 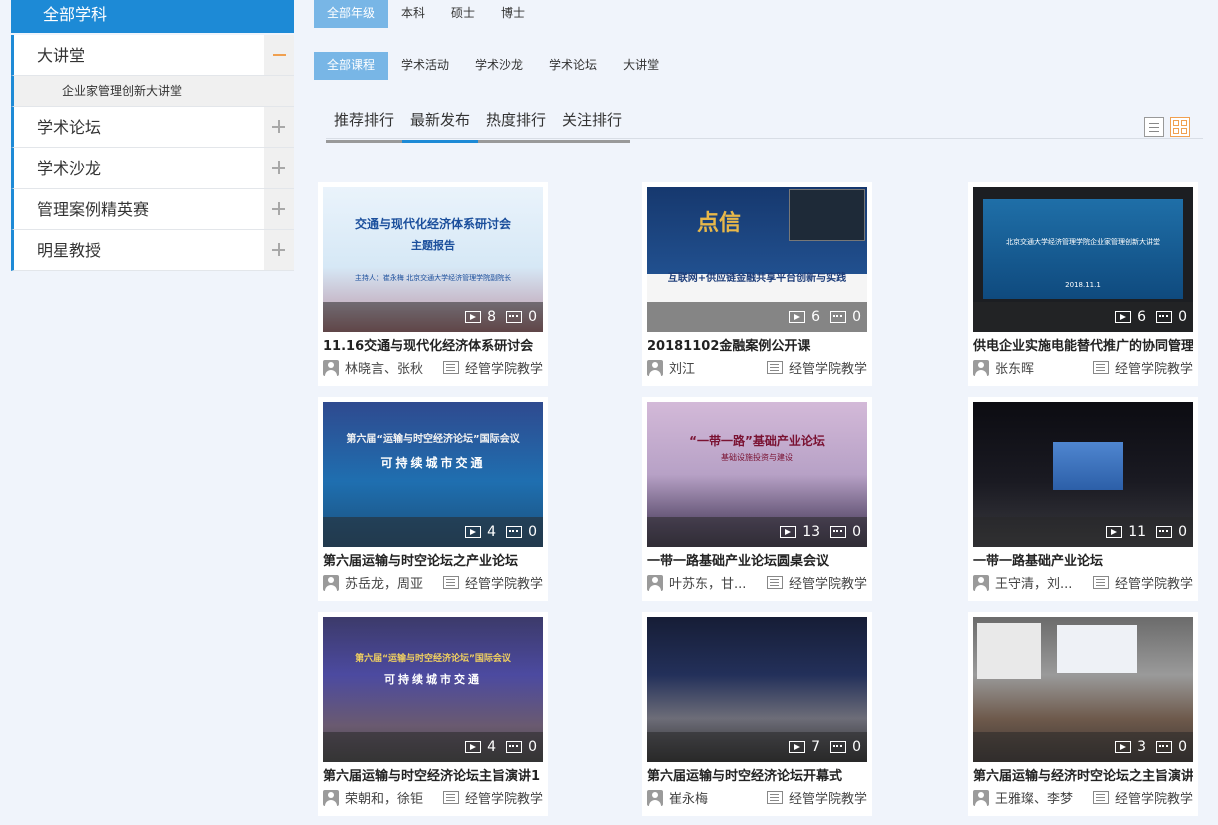 What do you see at coordinates (757, 474) in the screenshot?
I see `video-thumbnail: “一带一路”基础产业论坛 基础设施投资与建设 13 0` at bounding box center [757, 474].